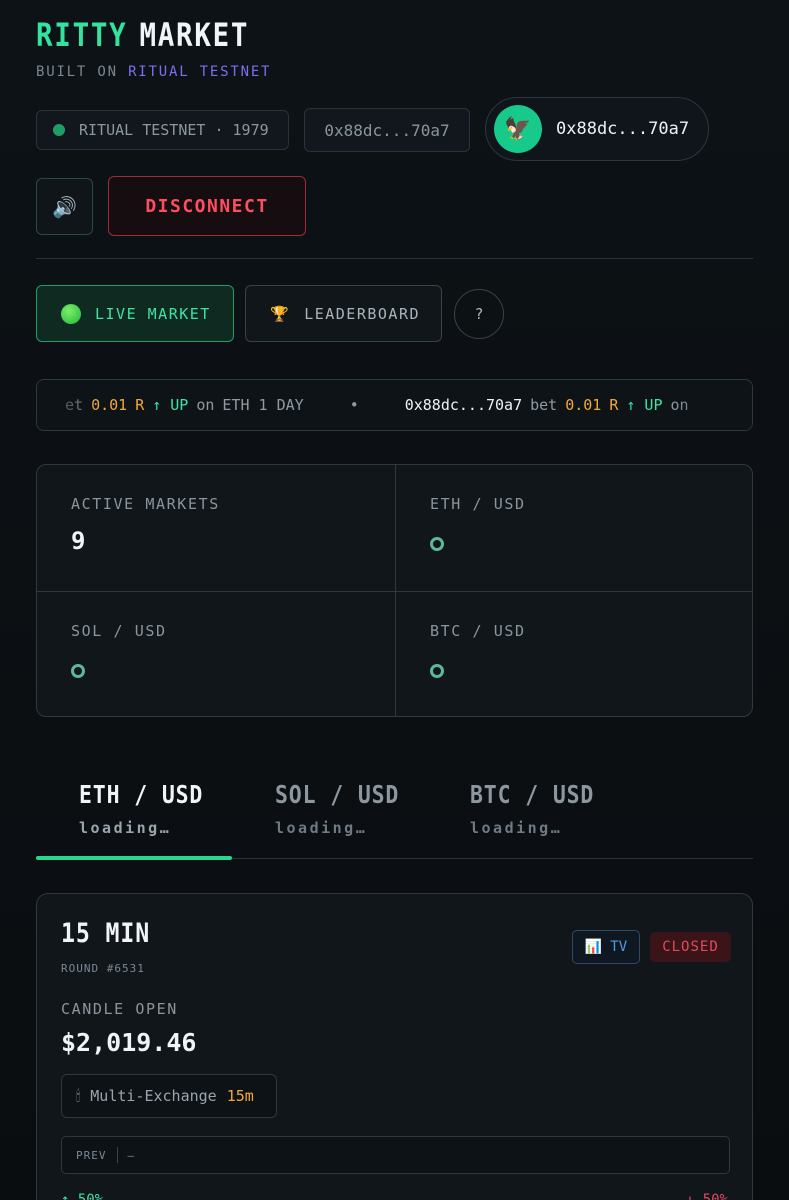 The image size is (789, 1200). Describe the element at coordinates (623, 129) in the screenshot. I see `wallet-address: 0x88dc...70a7` at that location.